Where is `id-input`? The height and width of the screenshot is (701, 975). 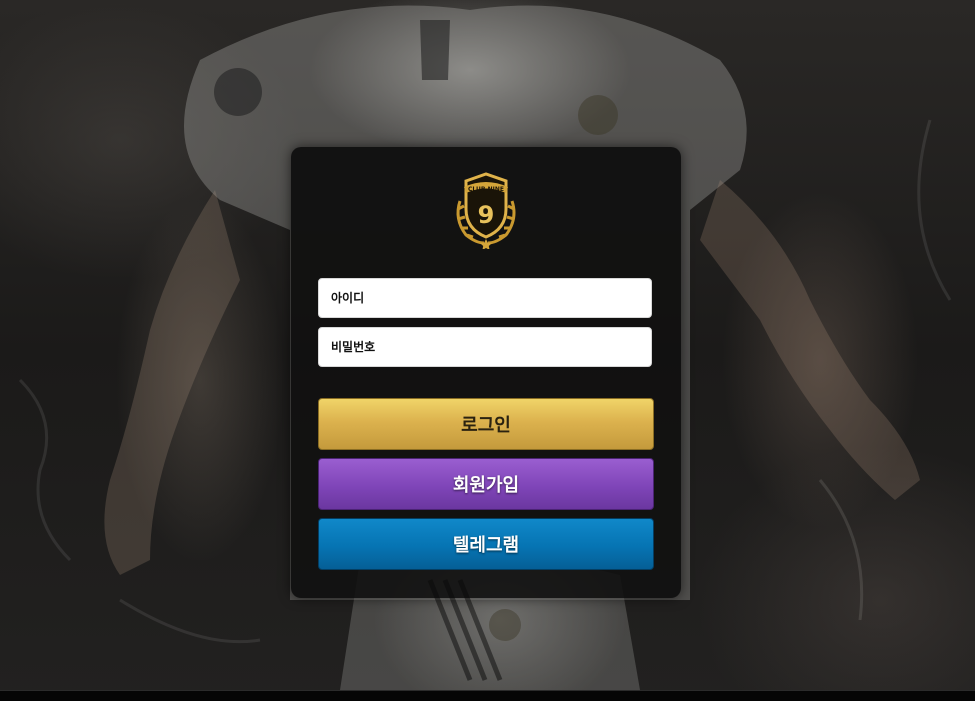 id-input is located at coordinates (485, 298).